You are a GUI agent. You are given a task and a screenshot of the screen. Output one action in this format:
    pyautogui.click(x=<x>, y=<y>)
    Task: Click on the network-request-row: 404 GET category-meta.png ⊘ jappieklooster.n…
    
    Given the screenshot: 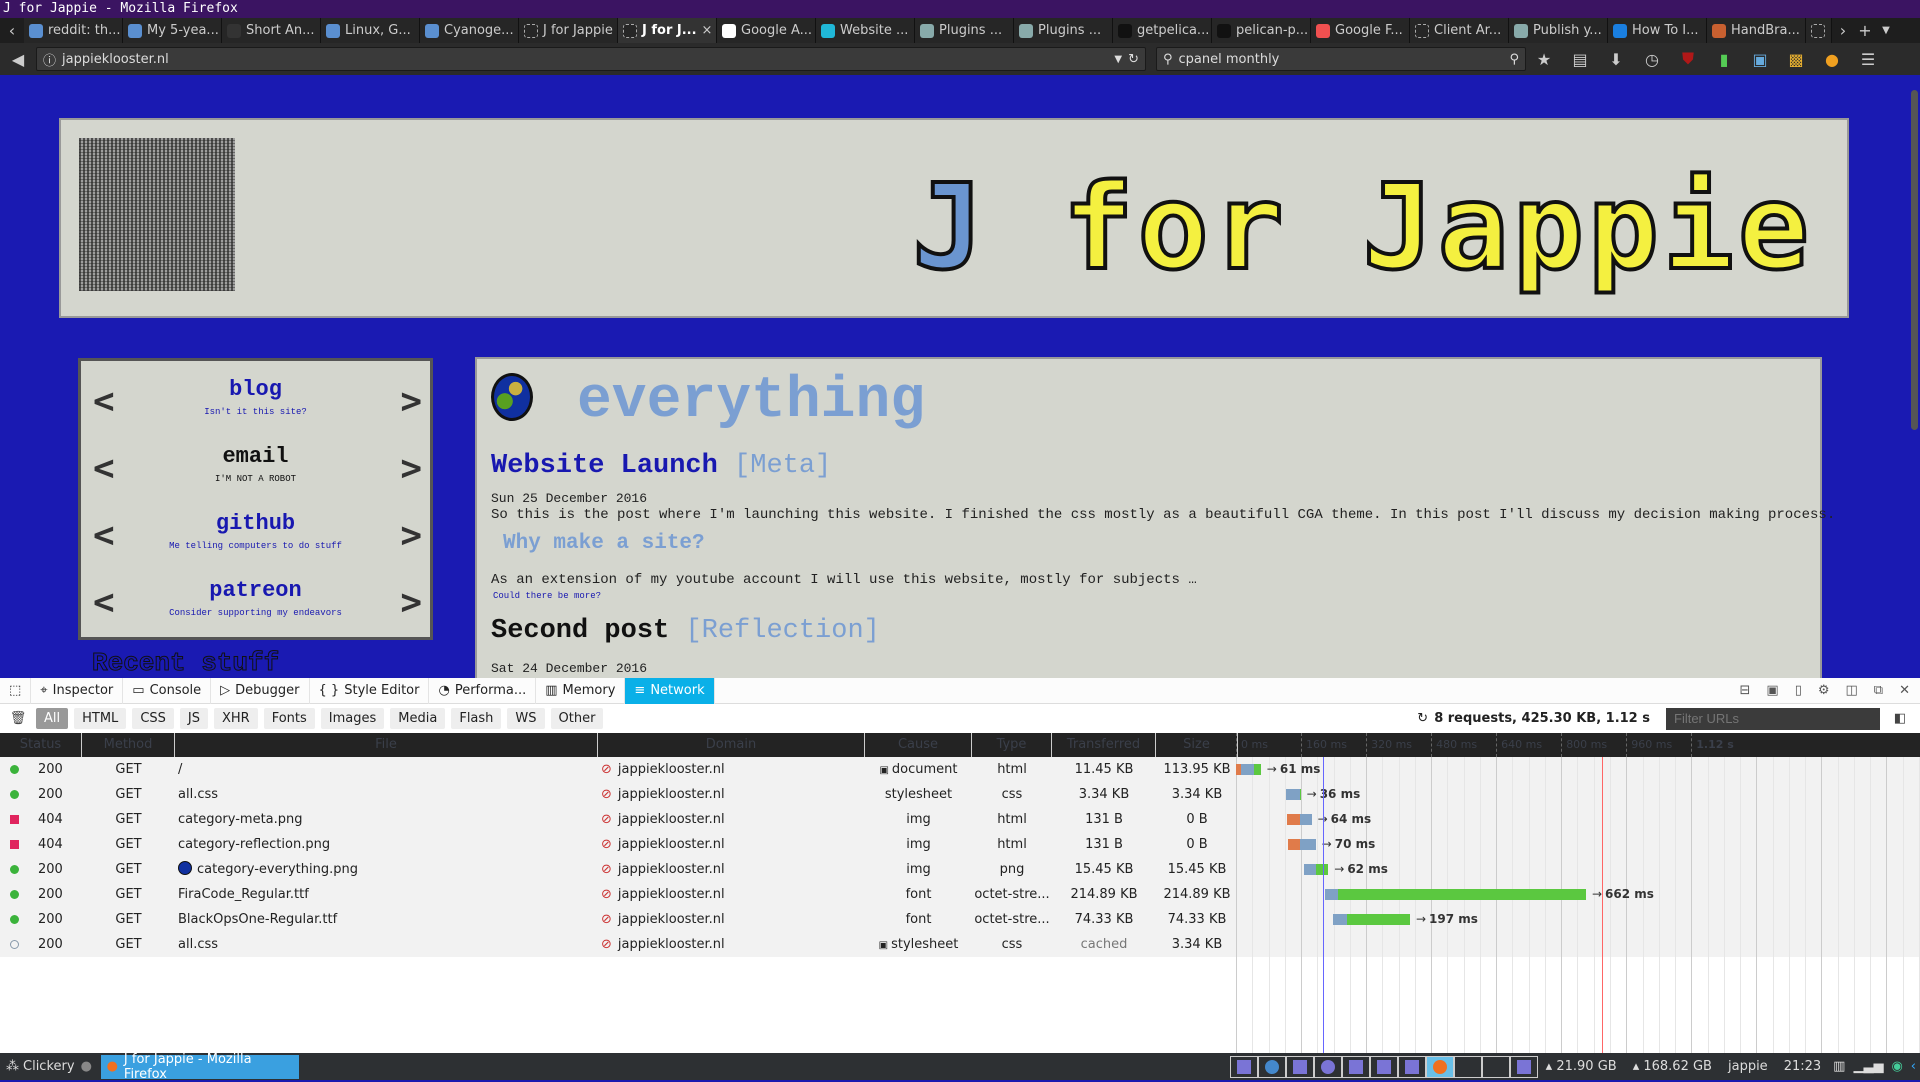 What is the action you would take?
    pyautogui.click(x=960, y=819)
    